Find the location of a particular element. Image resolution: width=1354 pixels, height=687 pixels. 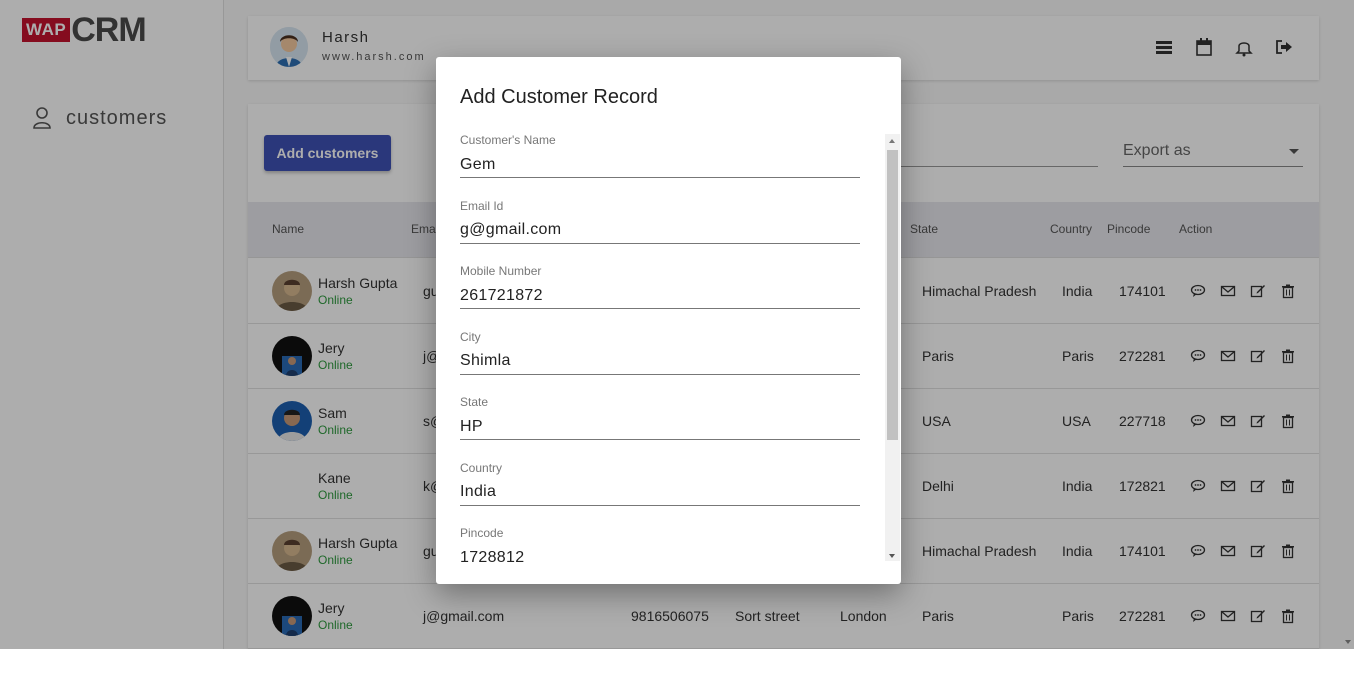

dialog-scrollbar is located at coordinates (892, 347).